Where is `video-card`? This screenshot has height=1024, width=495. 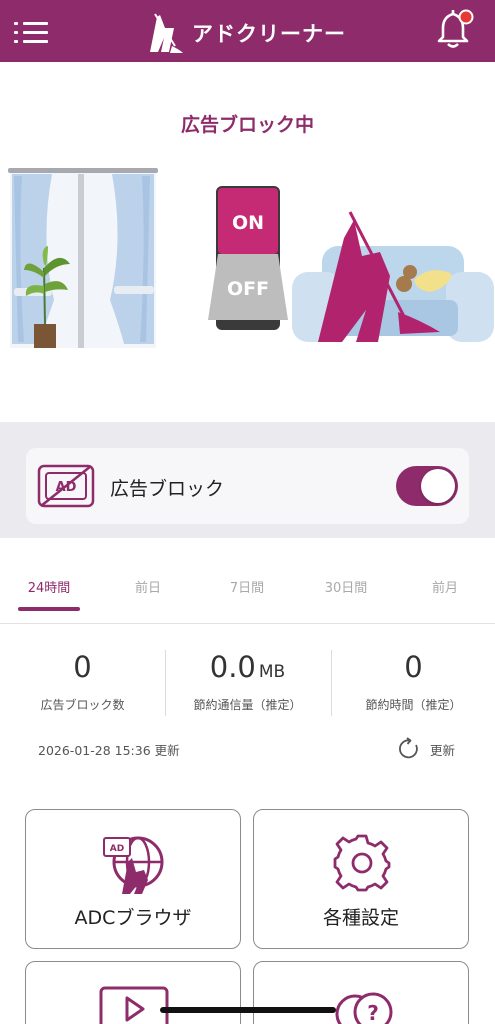 video-card is located at coordinates (133, 992).